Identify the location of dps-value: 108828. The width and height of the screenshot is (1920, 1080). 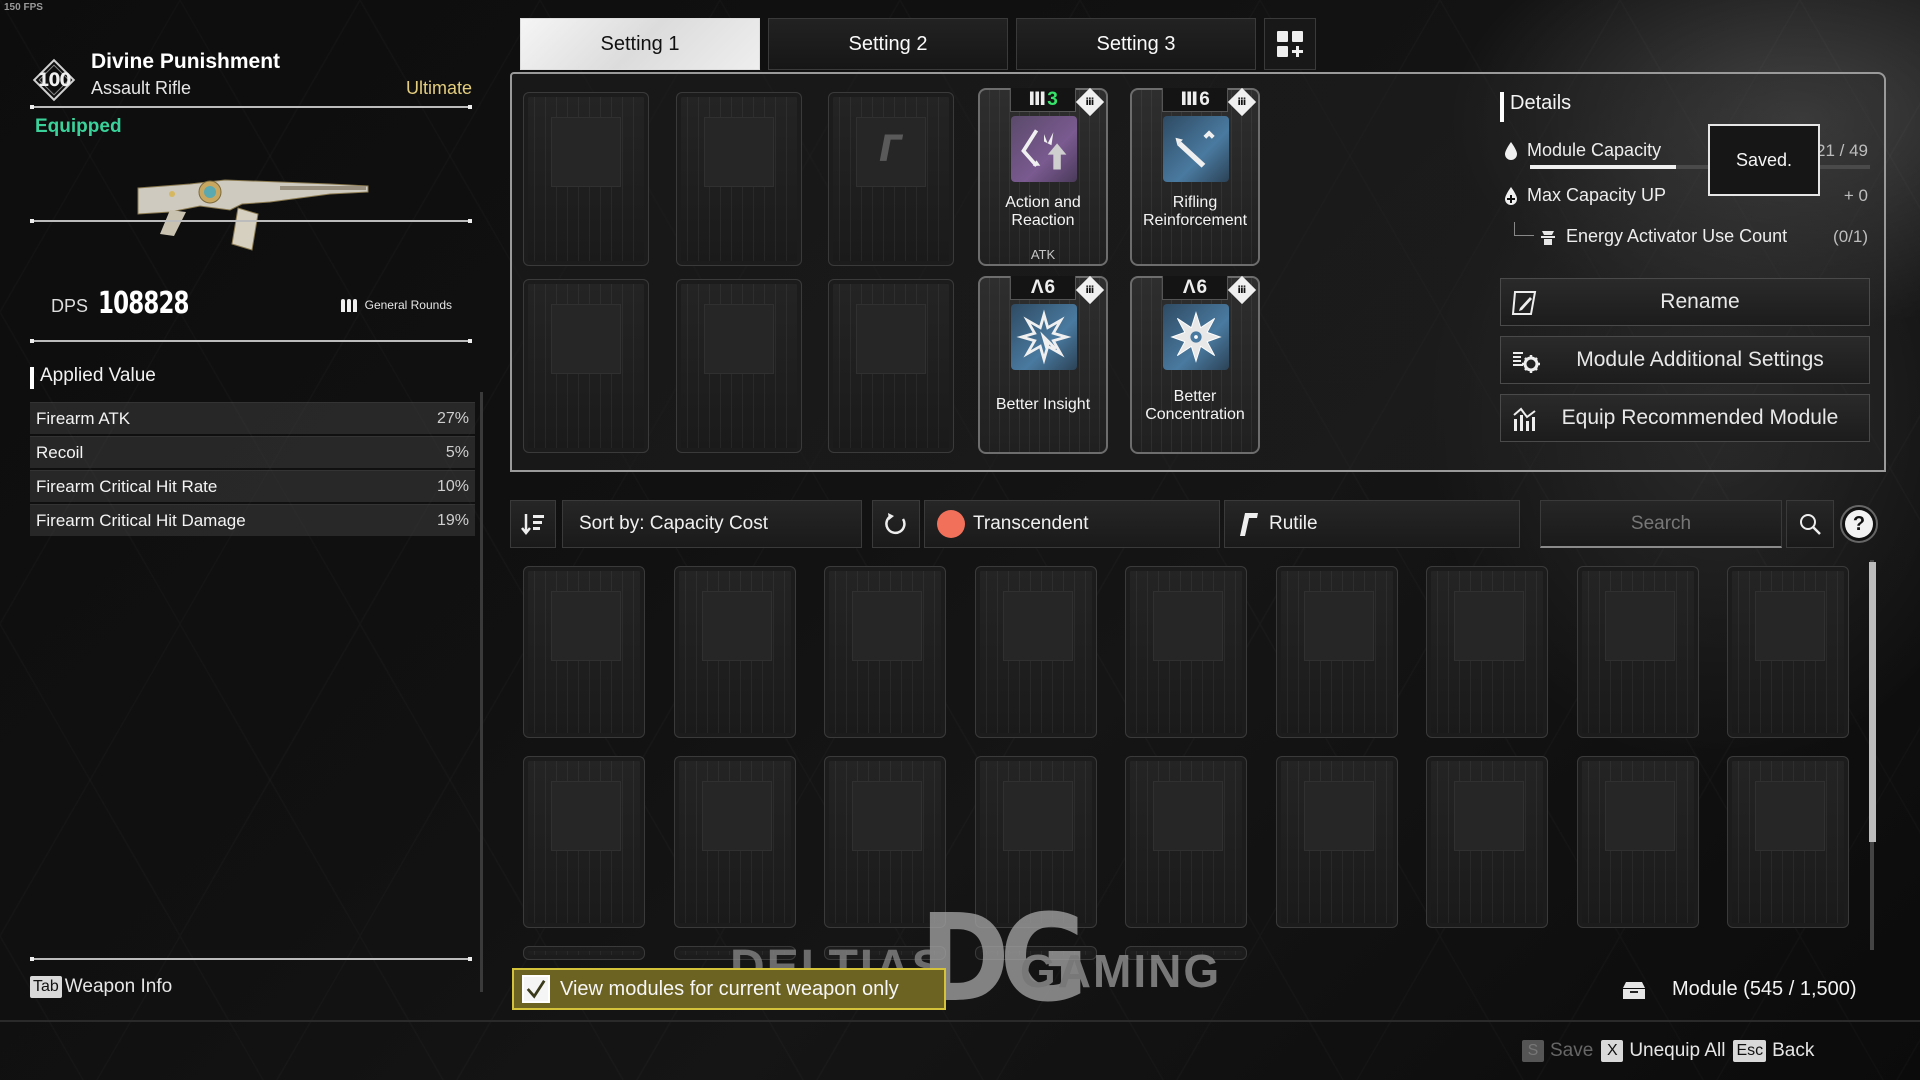
(144, 303).